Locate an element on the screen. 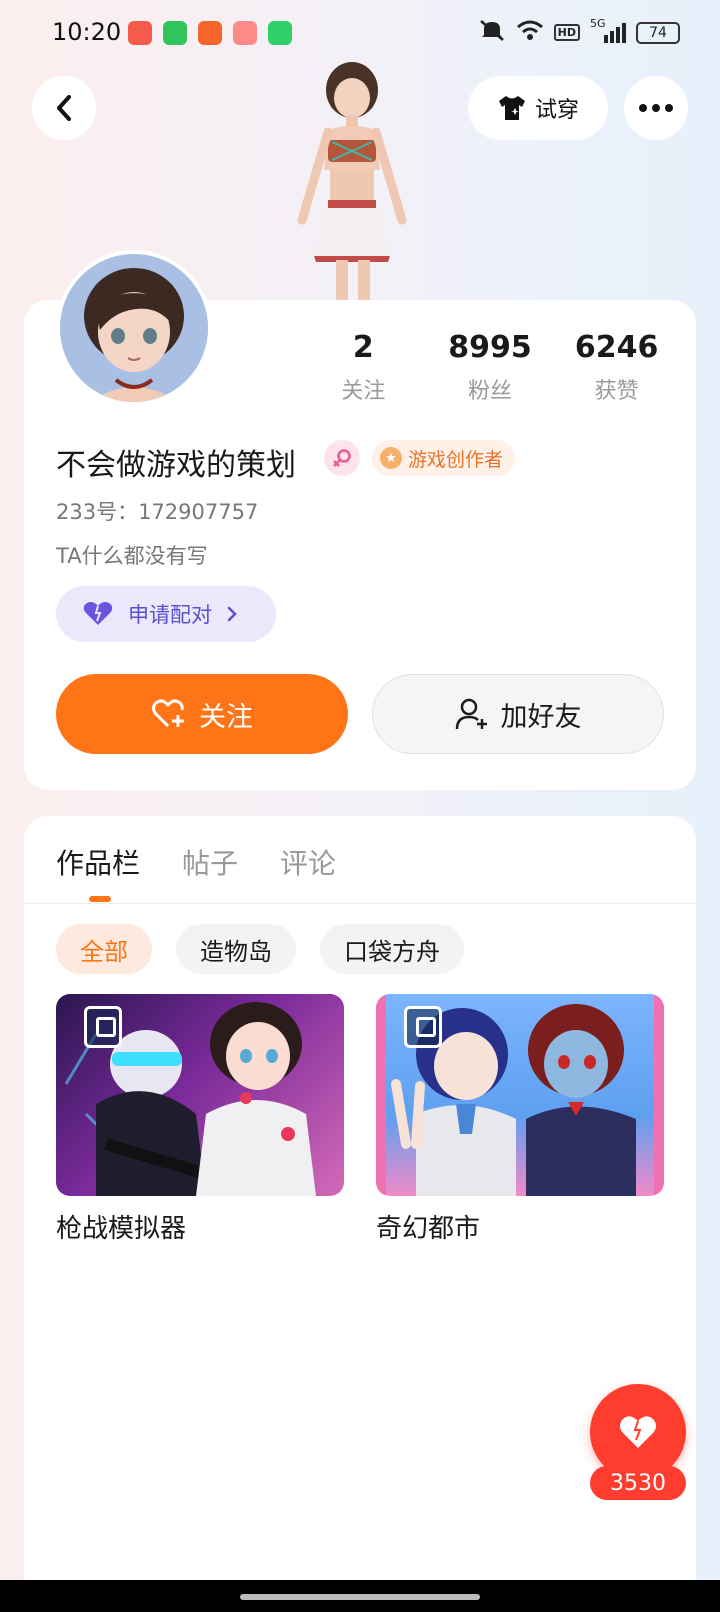 This screenshot has width=720, height=1612. stat-value: 6246 is located at coordinates (616, 347).